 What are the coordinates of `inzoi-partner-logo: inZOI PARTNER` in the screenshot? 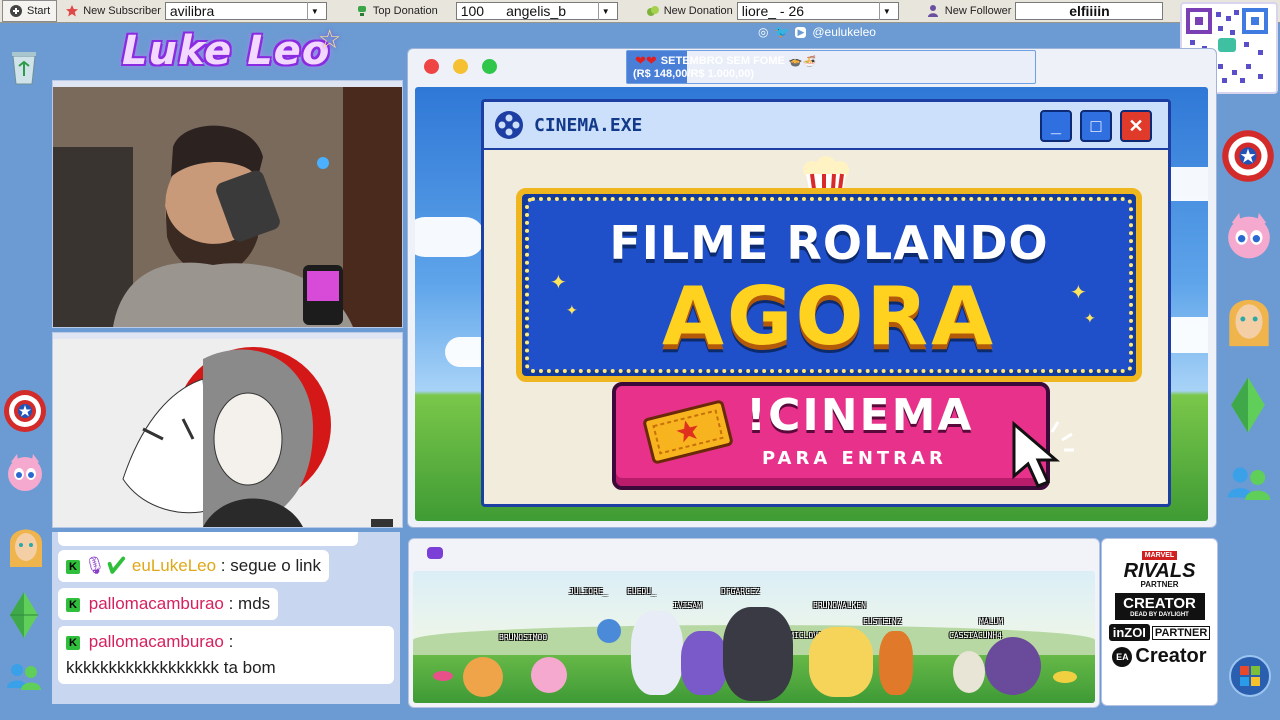 It's located at (1159, 632).